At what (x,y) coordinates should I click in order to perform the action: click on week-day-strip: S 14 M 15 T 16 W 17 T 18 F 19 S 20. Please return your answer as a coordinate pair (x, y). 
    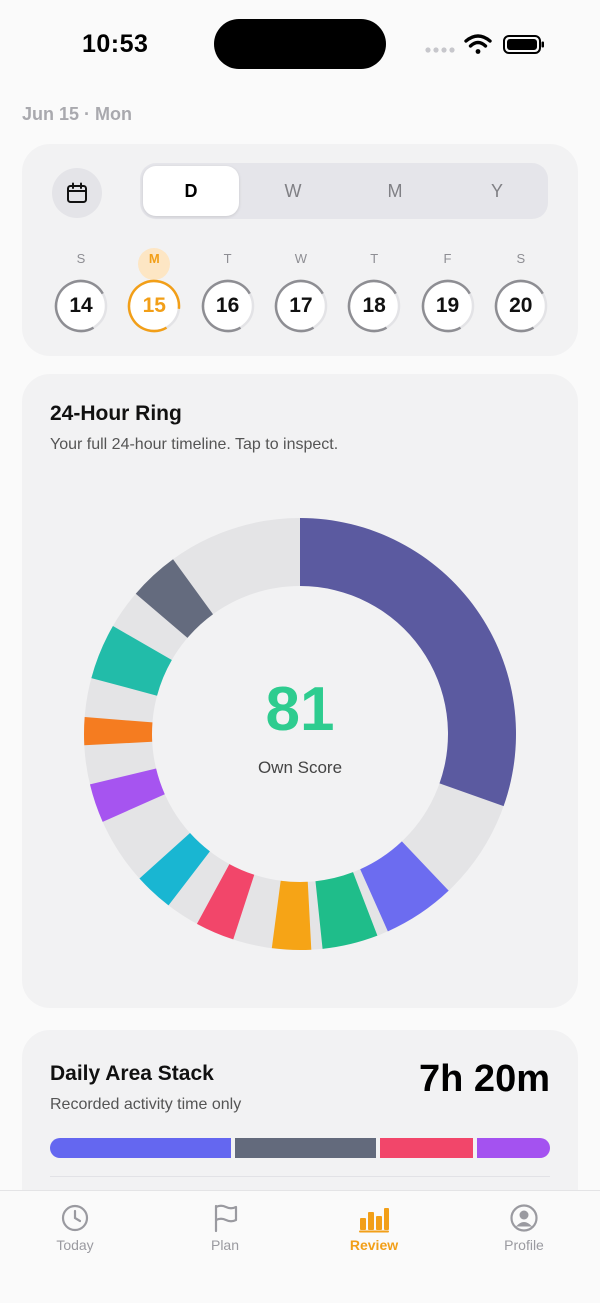
    Looking at the image, I should click on (301, 293).